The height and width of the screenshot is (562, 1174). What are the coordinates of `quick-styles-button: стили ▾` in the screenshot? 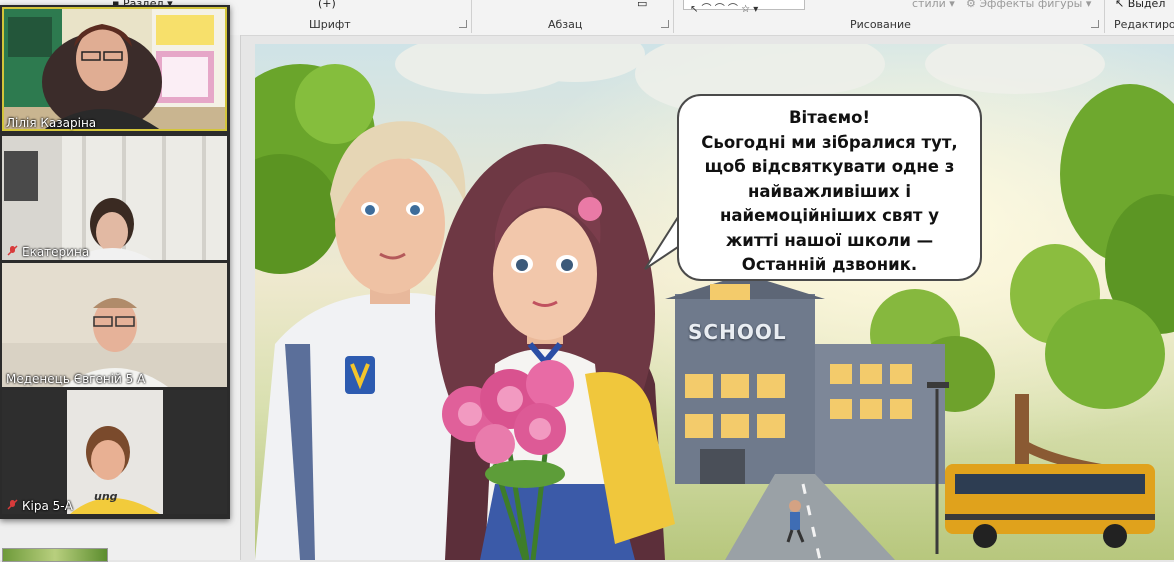 It's located at (933, 5).